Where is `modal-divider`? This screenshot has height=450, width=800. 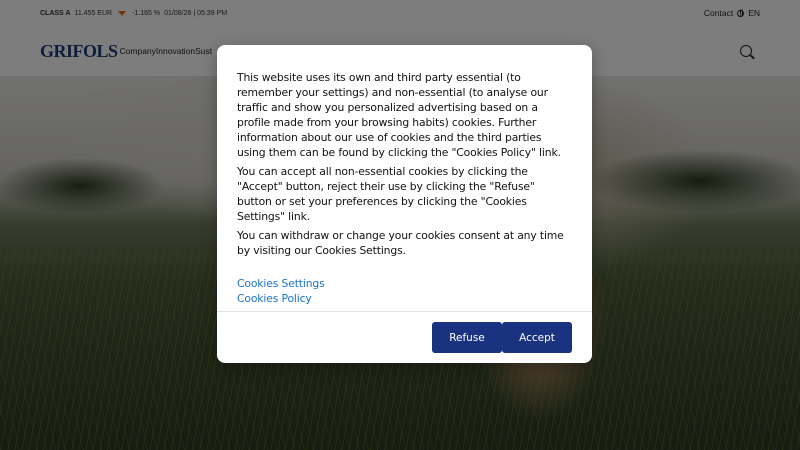
modal-divider is located at coordinates (404, 311).